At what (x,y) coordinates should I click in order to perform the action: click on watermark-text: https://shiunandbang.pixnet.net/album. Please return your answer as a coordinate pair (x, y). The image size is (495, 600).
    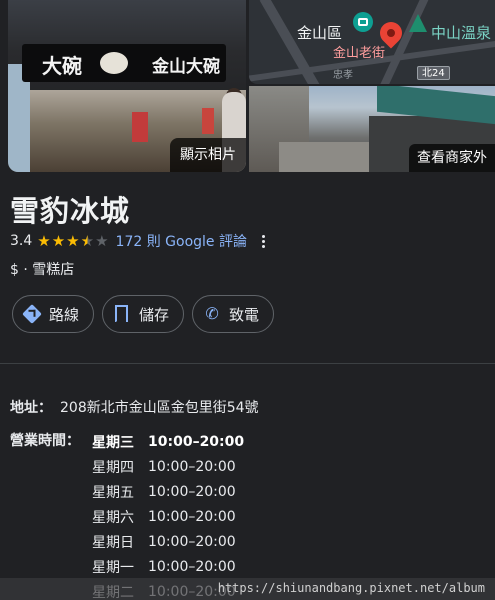
    Looking at the image, I should click on (351, 588).